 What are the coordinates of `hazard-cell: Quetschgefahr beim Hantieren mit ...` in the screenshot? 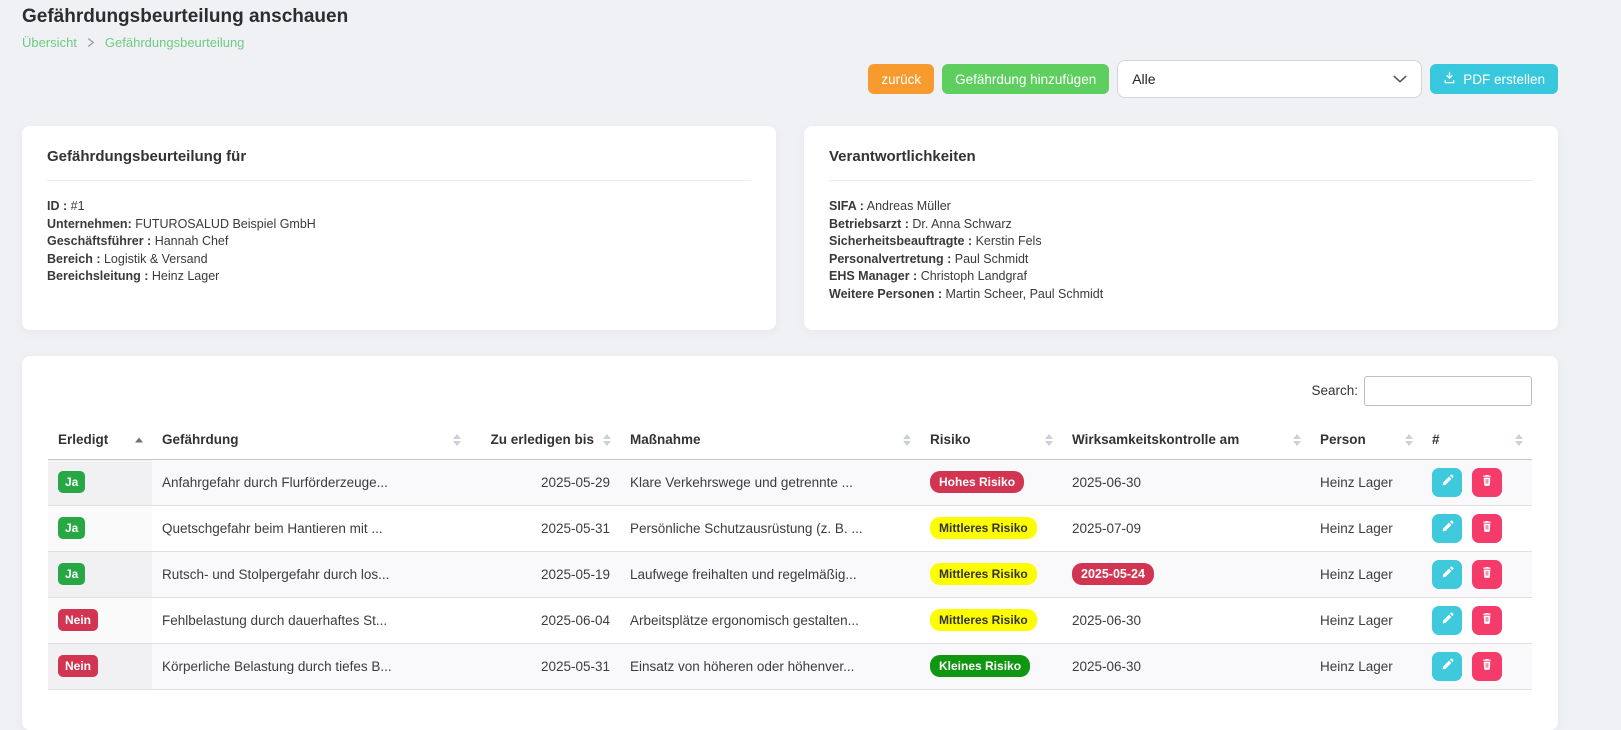 It's located at (311, 528).